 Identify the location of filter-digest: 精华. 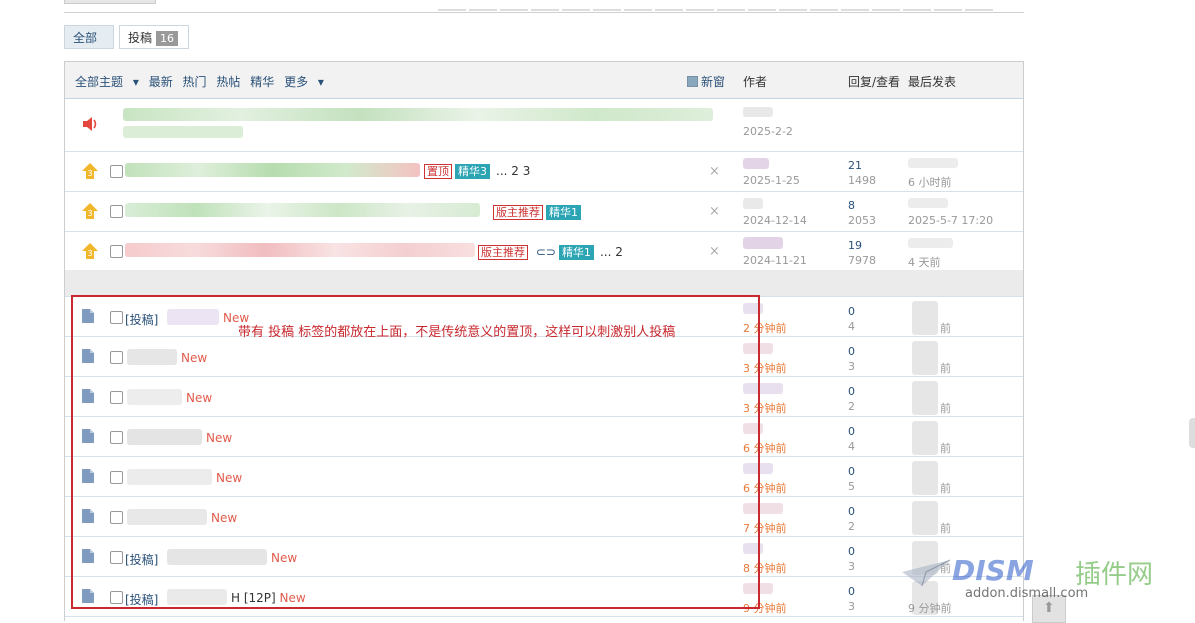
(262, 82).